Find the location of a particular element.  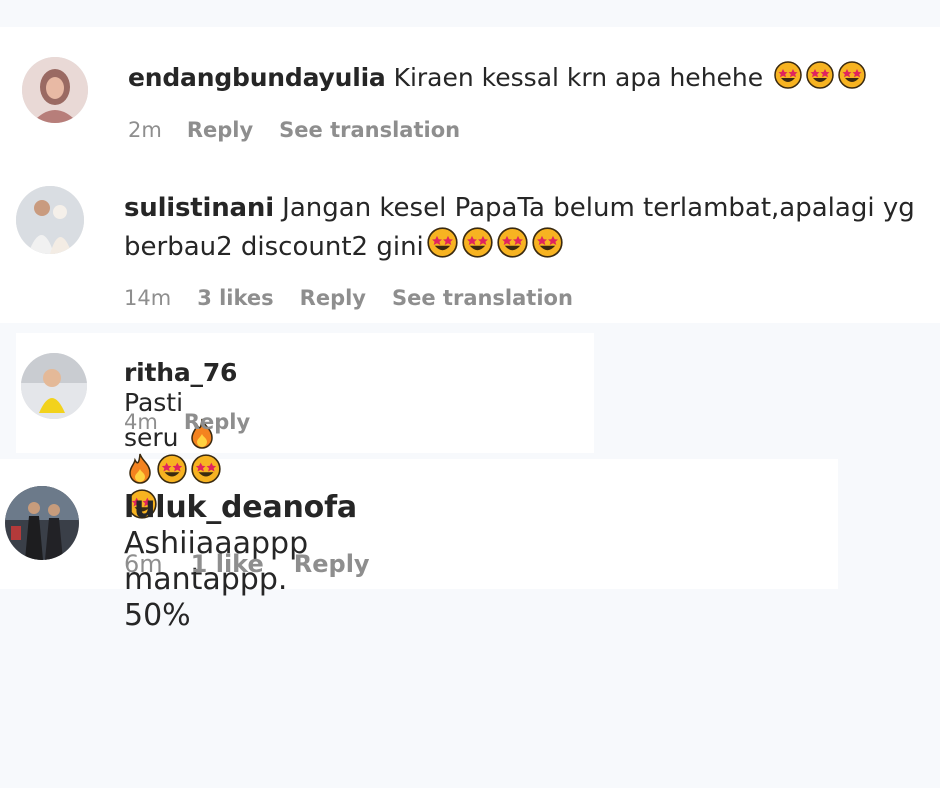

comment-timestamp: 6m is located at coordinates (143, 564).